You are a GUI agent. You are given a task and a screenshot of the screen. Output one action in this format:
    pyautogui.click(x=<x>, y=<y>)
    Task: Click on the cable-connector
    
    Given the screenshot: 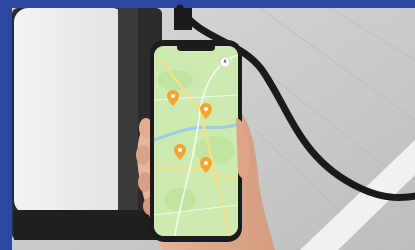 What is the action you would take?
    pyautogui.click(x=183, y=19)
    